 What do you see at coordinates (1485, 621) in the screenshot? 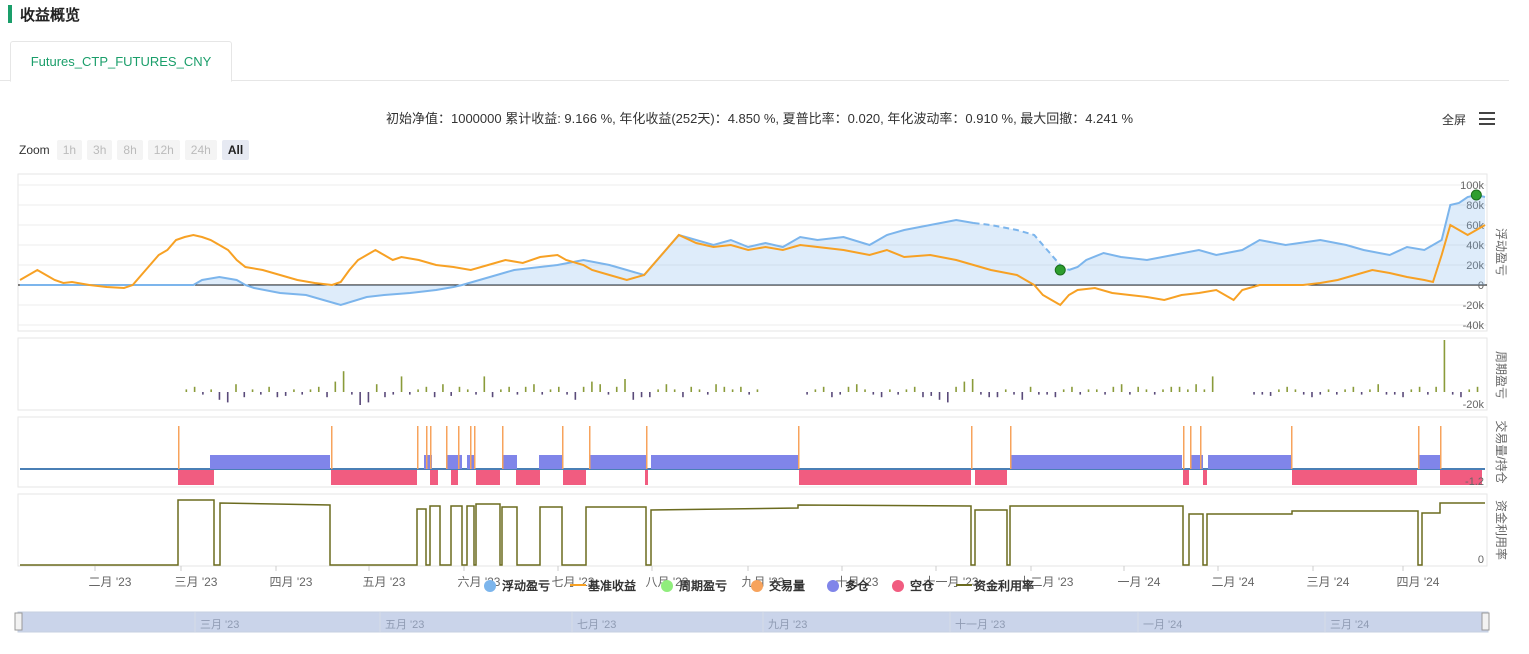
I see `navigator-handle-right` at bounding box center [1485, 621].